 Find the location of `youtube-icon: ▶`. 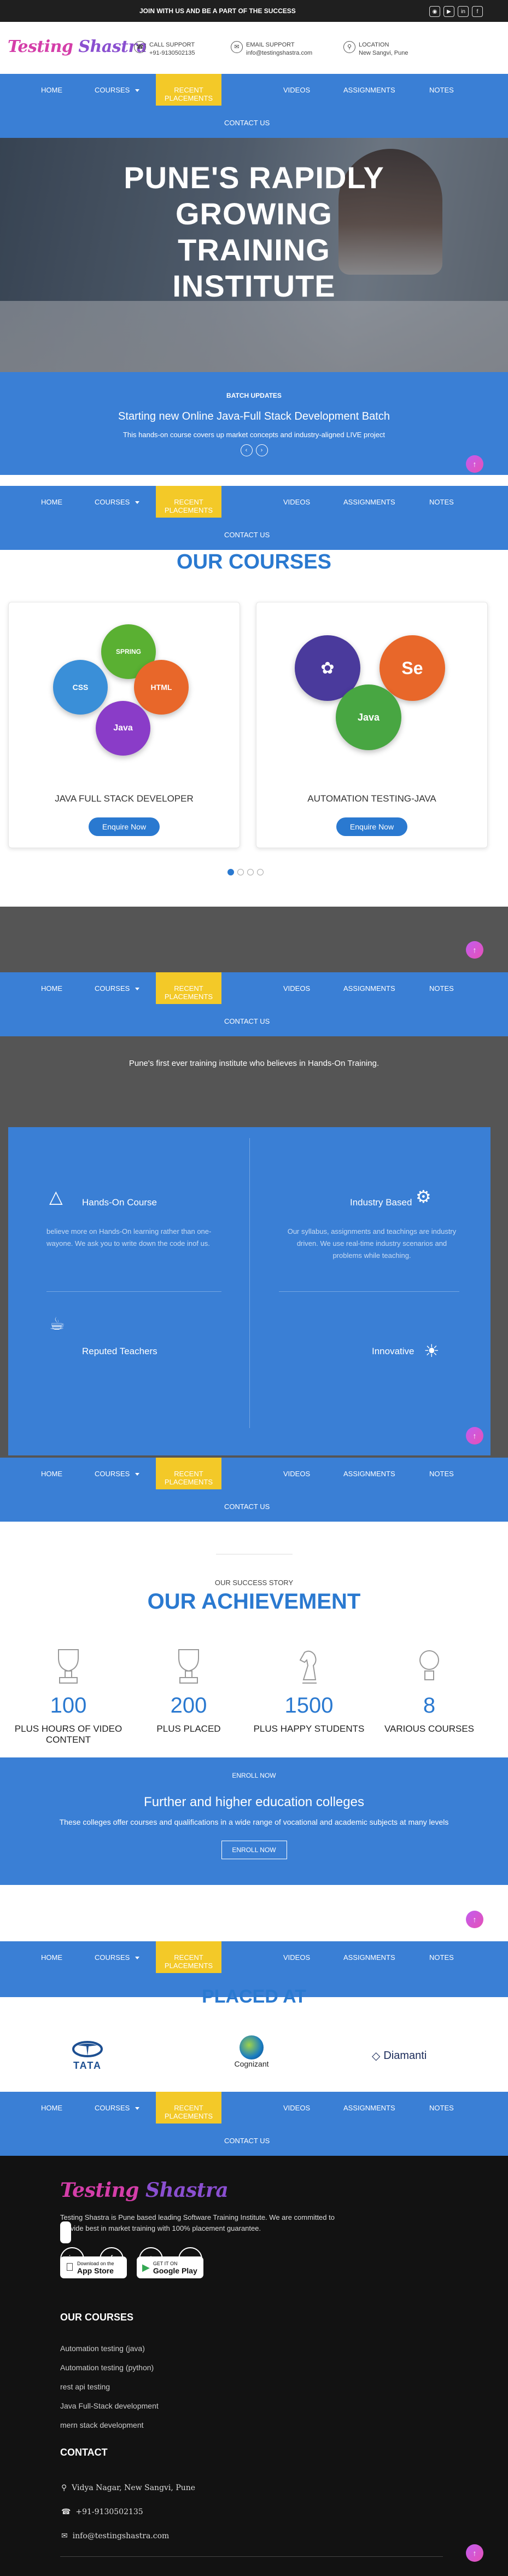

youtube-icon: ▶ is located at coordinates (449, 11).